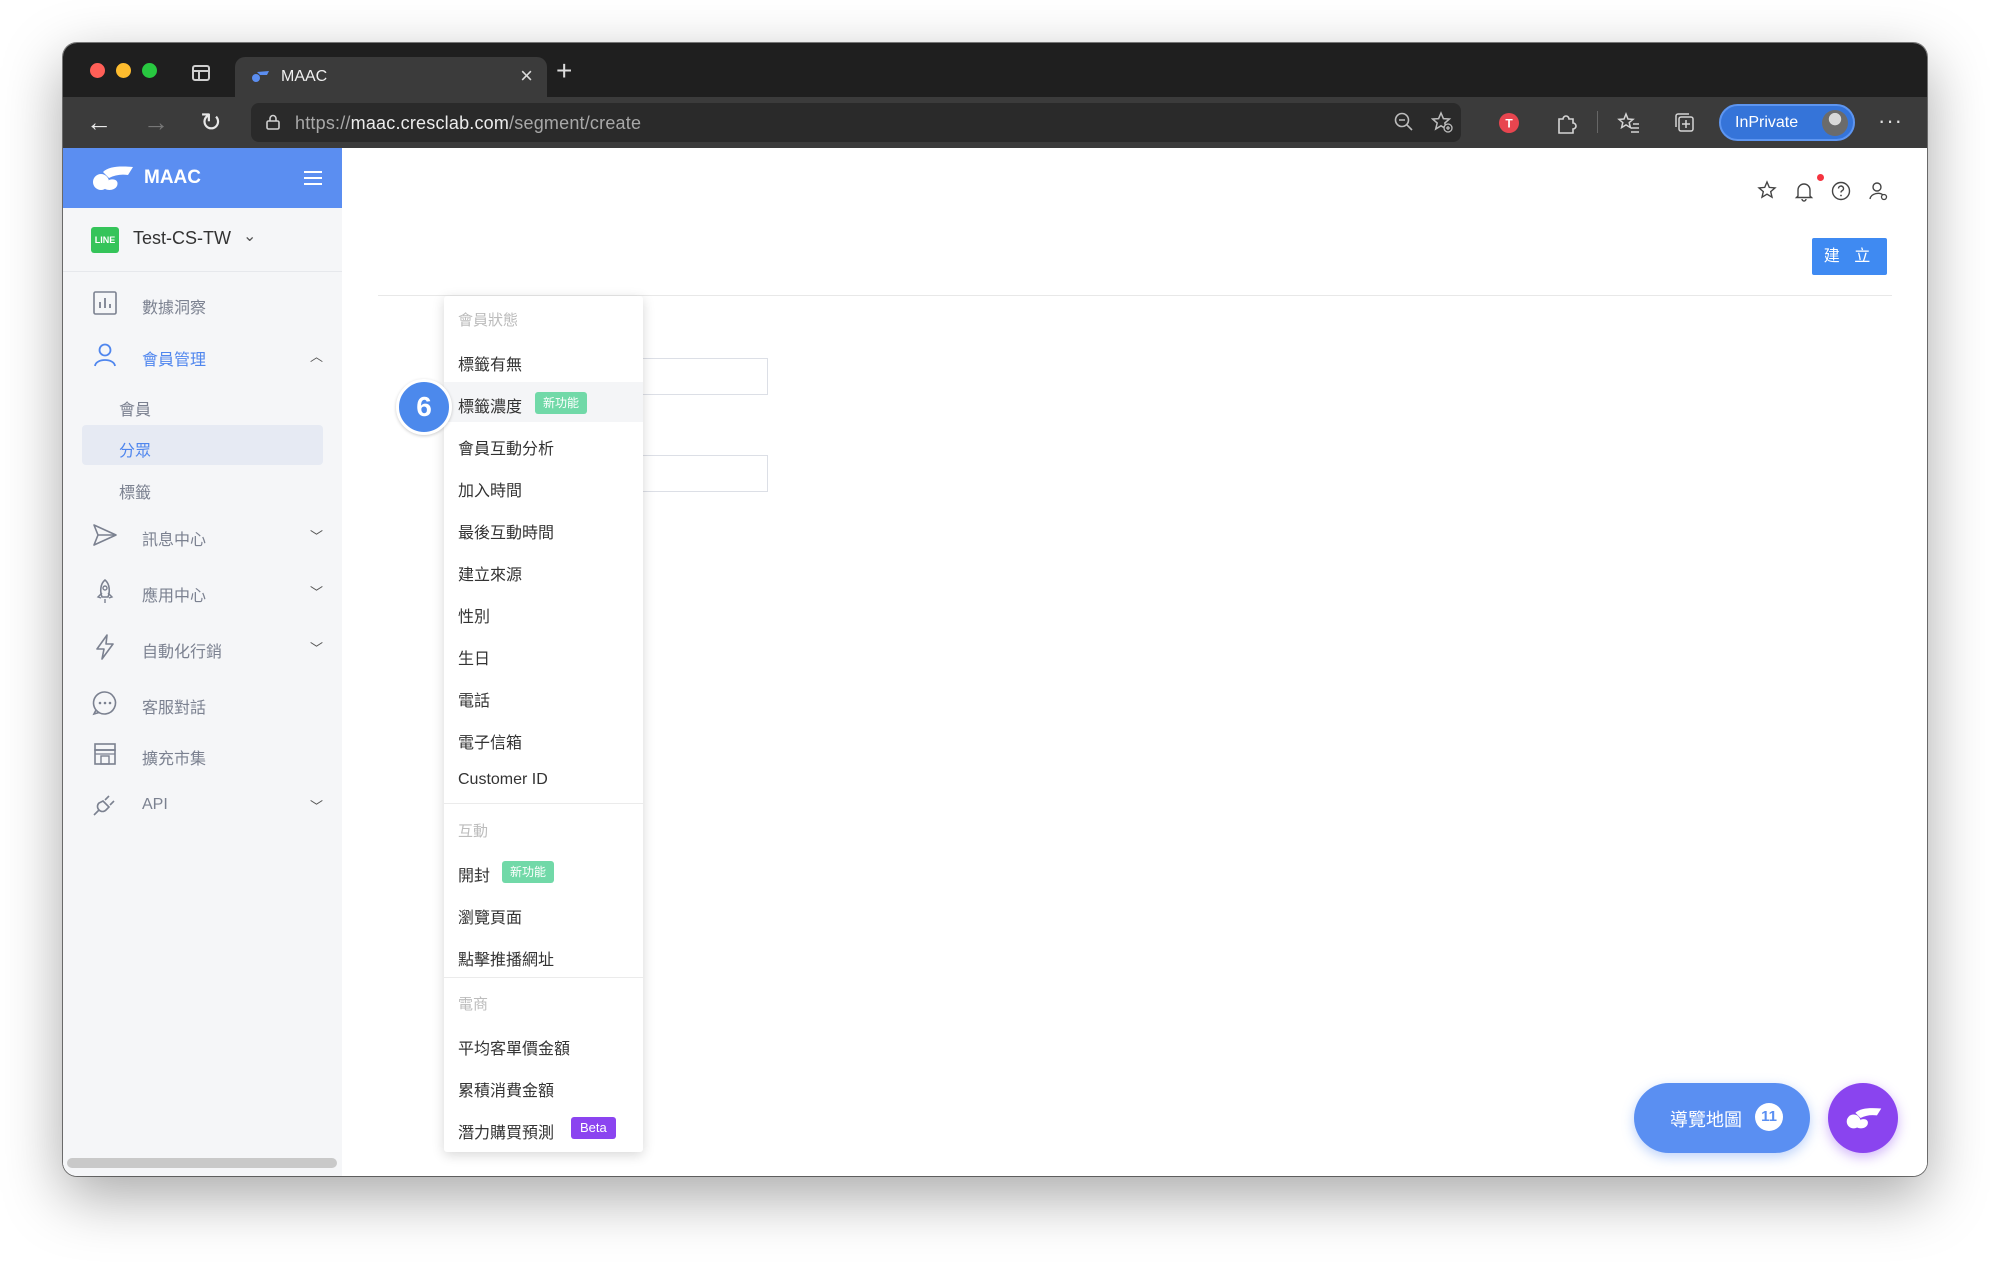  Describe the element at coordinates (1597, 122) in the screenshot. I see `toolbar-divider` at that location.